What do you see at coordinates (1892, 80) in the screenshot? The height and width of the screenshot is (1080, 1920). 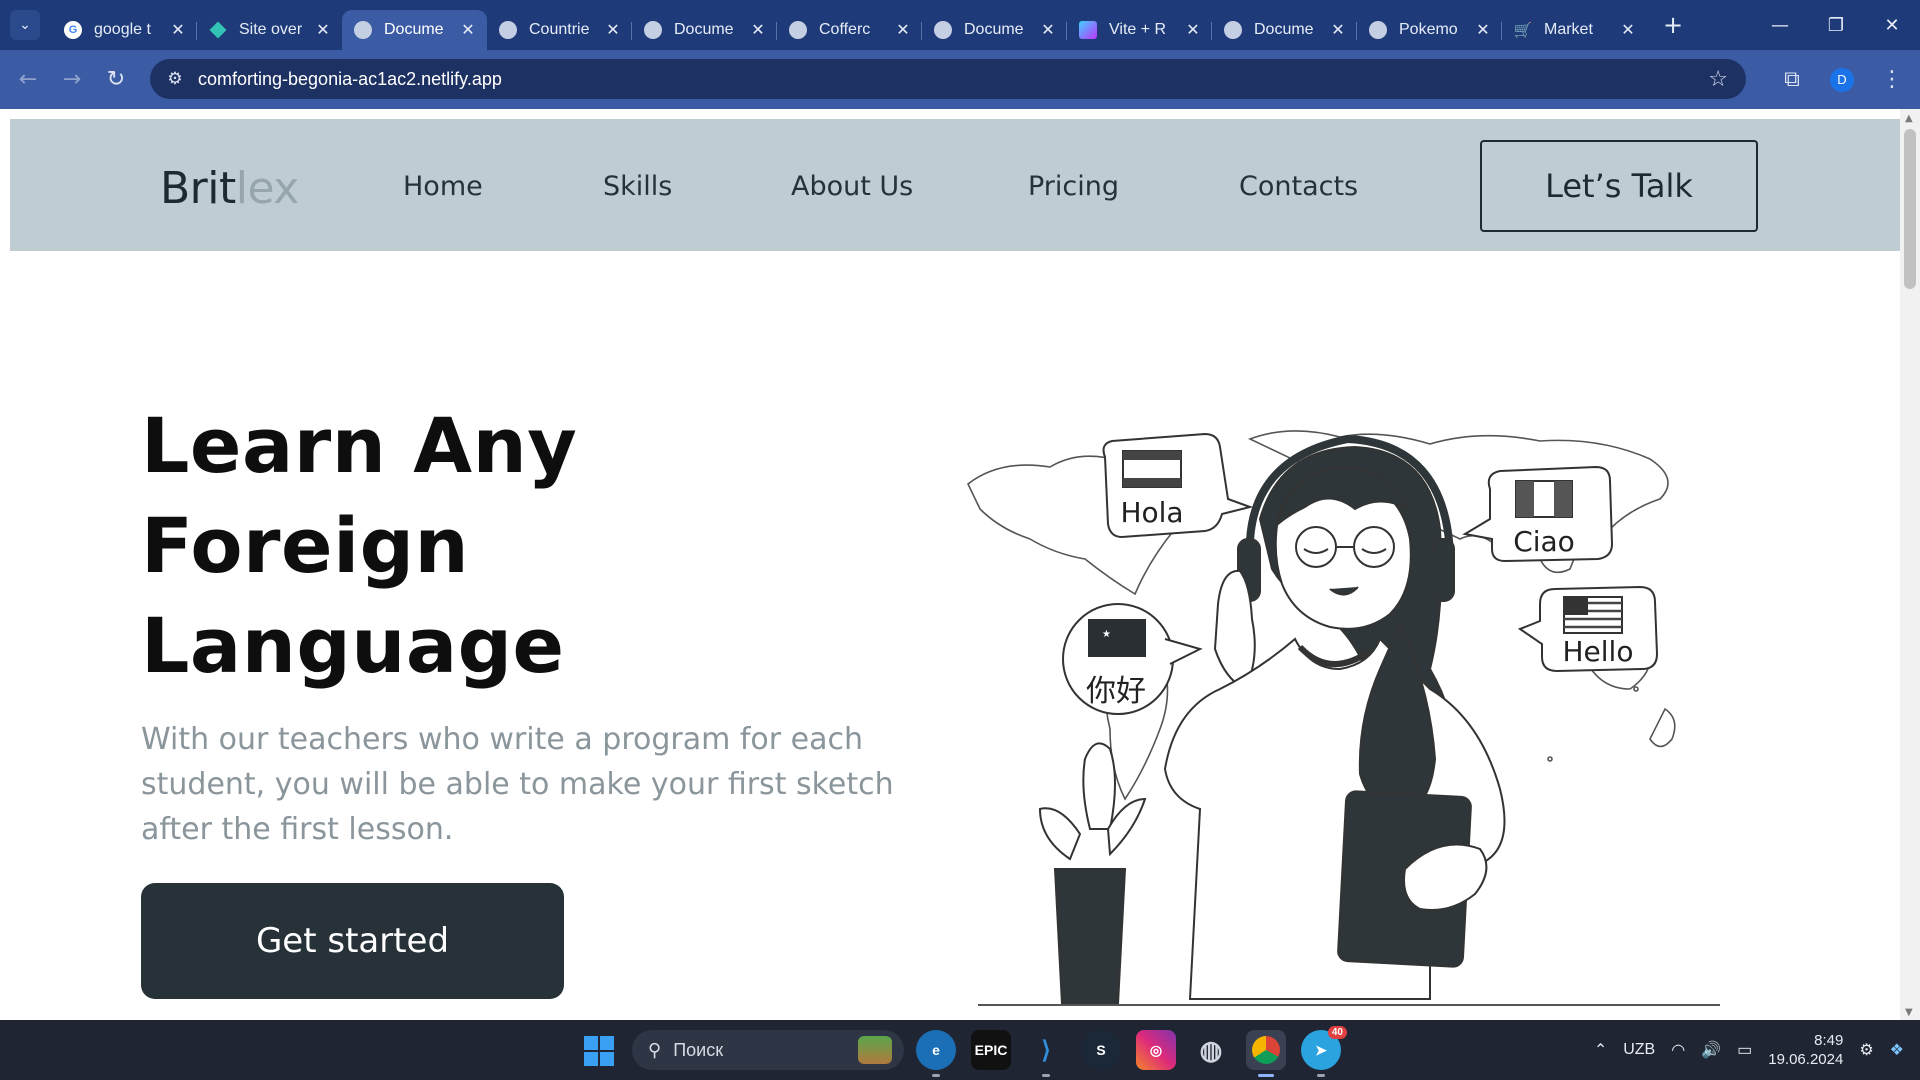 I see `menu-dots-icon: ⋮` at bounding box center [1892, 80].